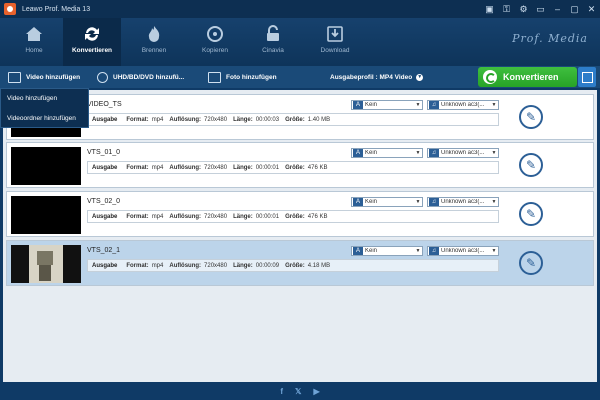  What do you see at coordinates (300, 9) in the screenshot?
I see `title-bar: Leawo Prof. Media 13 ▣ ⚿ ⚙ ▭ – ▢ ✕` at bounding box center [300, 9].